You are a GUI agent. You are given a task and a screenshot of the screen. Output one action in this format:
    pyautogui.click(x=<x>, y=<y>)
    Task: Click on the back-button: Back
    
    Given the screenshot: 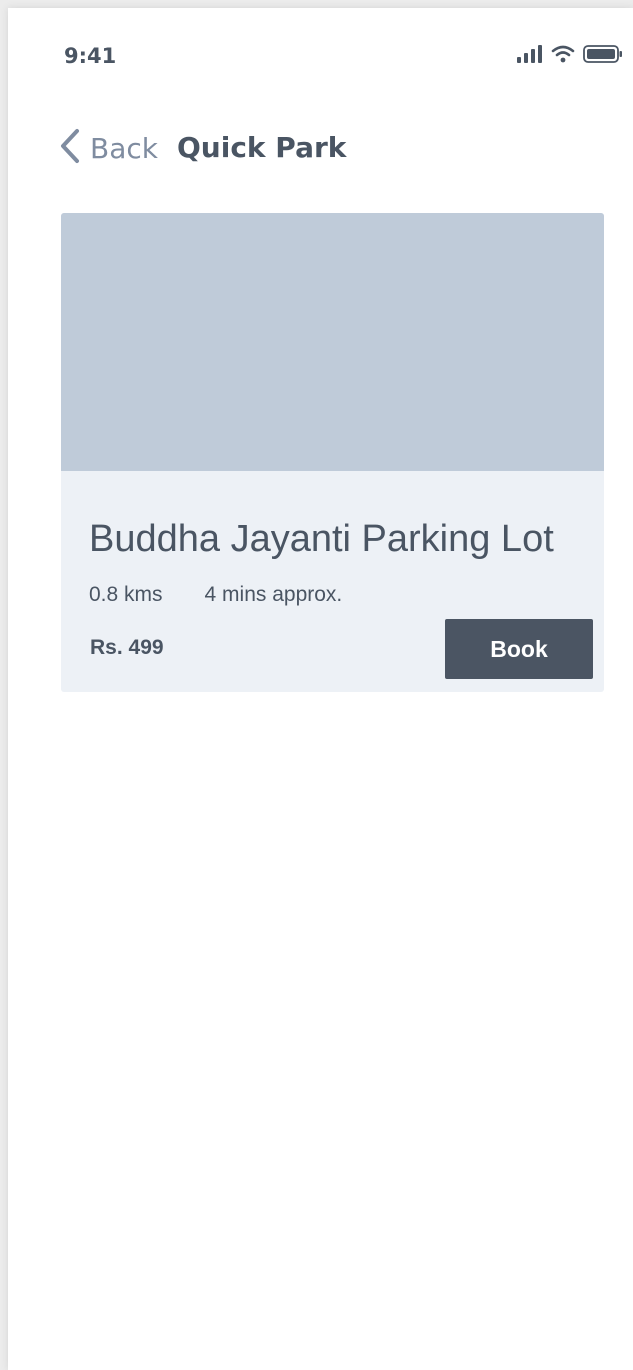 What is the action you would take?
    pyautogui.click(x=108, y=148)
    